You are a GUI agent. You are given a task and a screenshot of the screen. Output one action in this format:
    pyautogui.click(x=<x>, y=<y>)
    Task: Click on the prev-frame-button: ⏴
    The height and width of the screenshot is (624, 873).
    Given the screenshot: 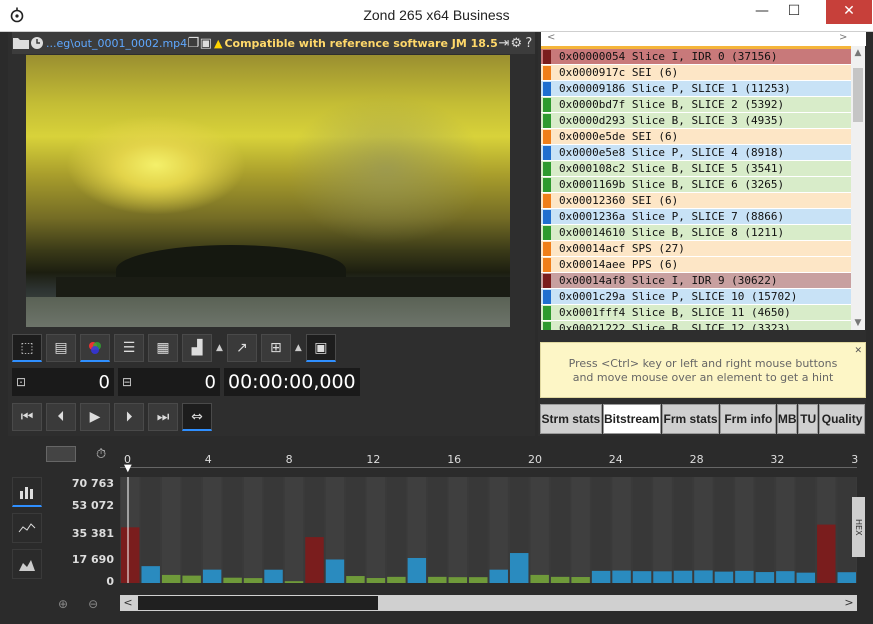 What is the action you would take?
    pyautogui.click(x=61, y=417)
    